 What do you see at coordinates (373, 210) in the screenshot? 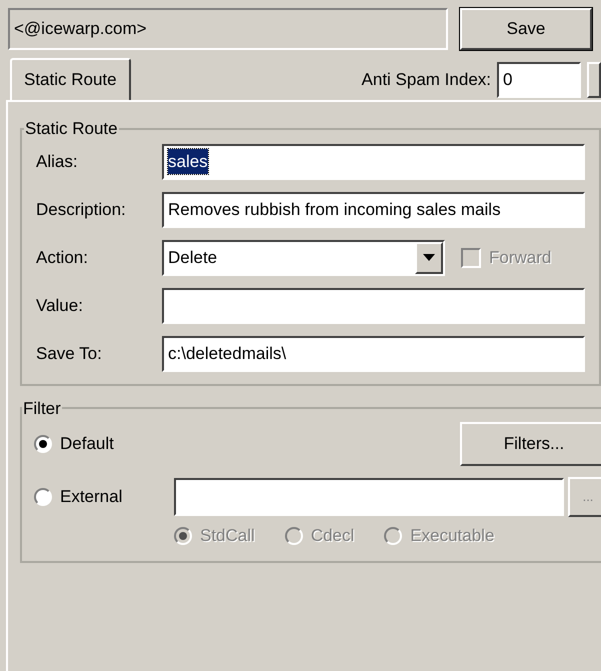
I see `text-field: Removes rubbish from incoming sales mails` at bounding box center [373, 210].